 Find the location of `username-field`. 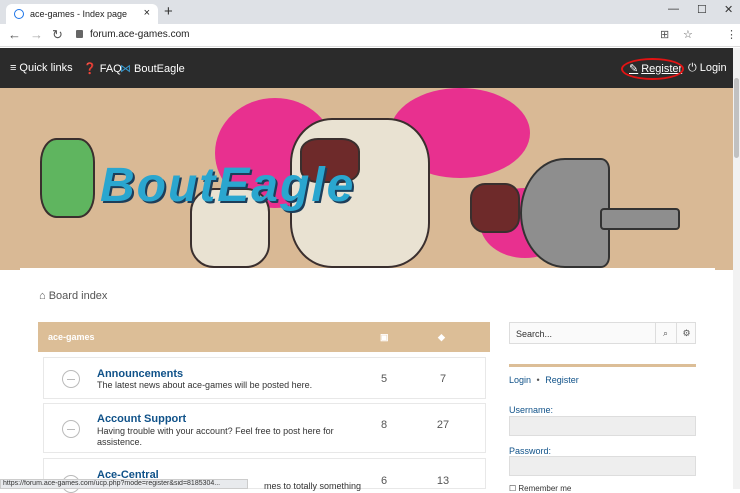

username-field is located at coordinates (602, 426).